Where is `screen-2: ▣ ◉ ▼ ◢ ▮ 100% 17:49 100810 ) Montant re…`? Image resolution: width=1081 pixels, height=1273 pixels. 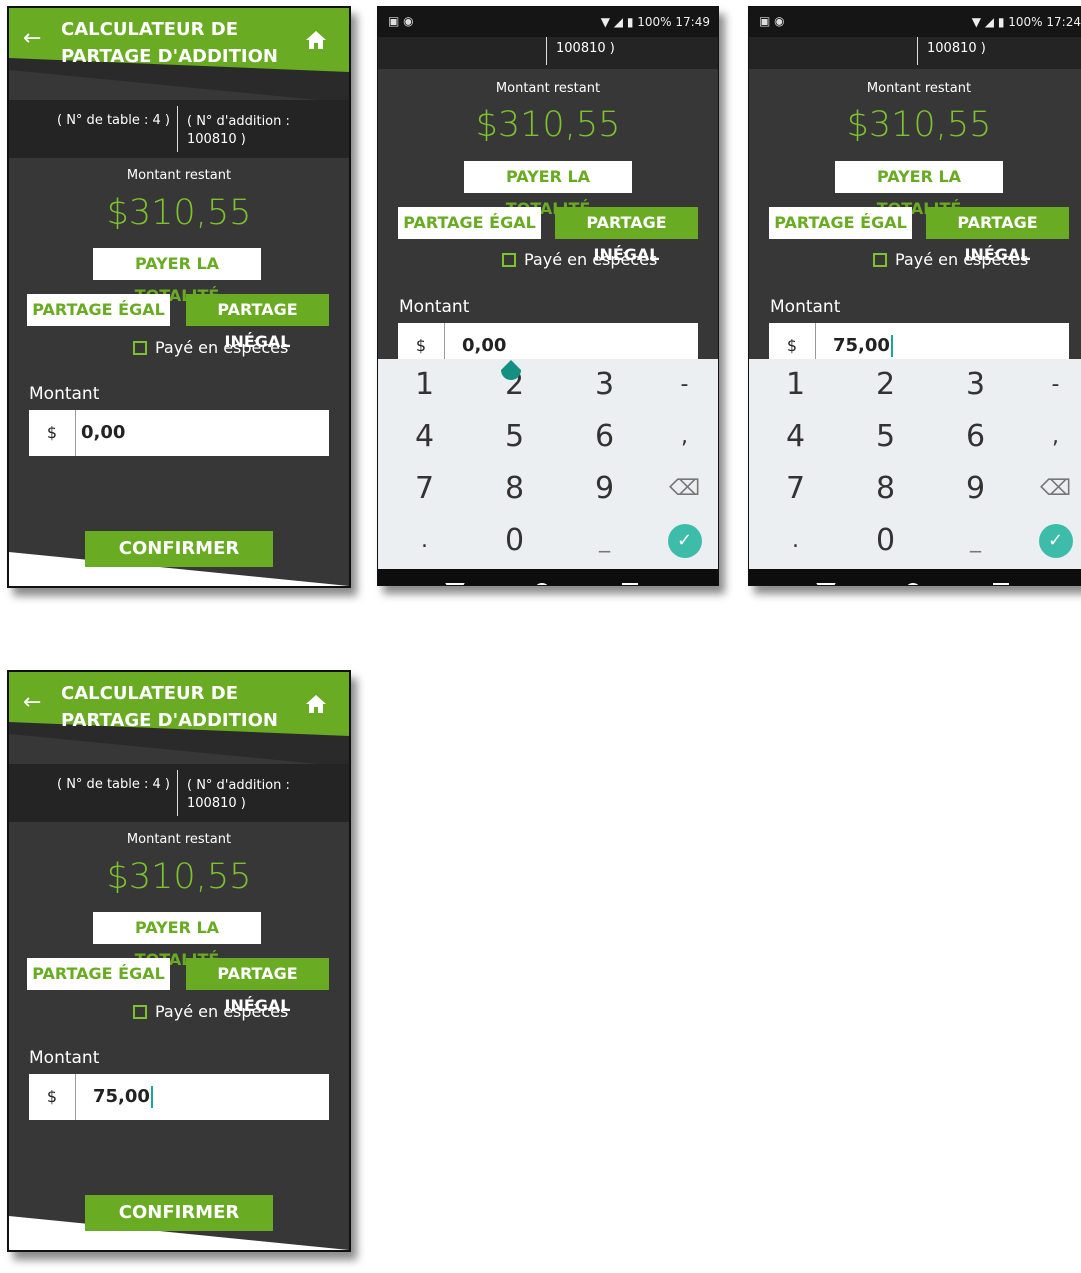 screen-2: ▣ ◉ ▼ ◢ ▮ 100% 17:49 100810 ) Montant re… is located at coordinates (548, 296).